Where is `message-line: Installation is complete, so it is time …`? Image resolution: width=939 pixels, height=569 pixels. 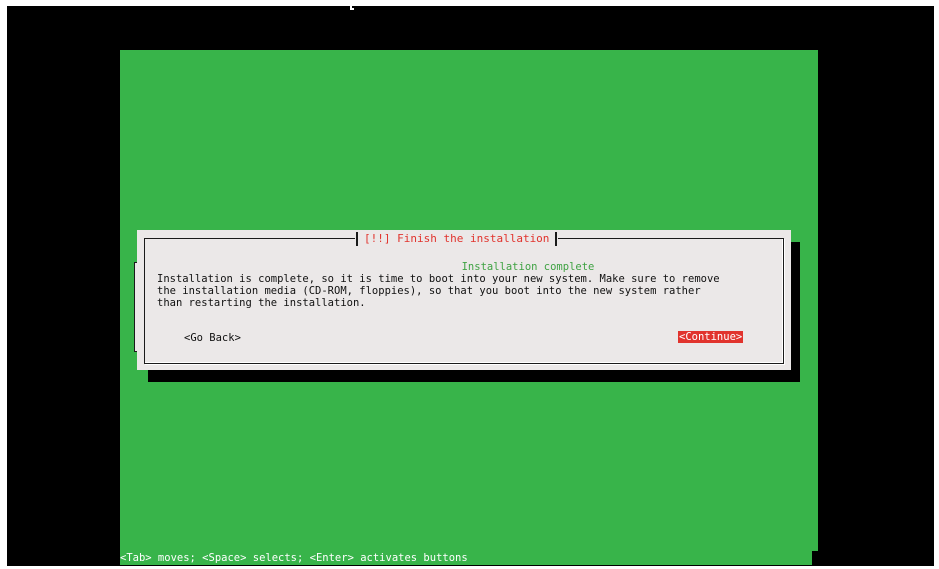
message-line: Installation is complete, so it is time … is located at coordinates (438, 279).